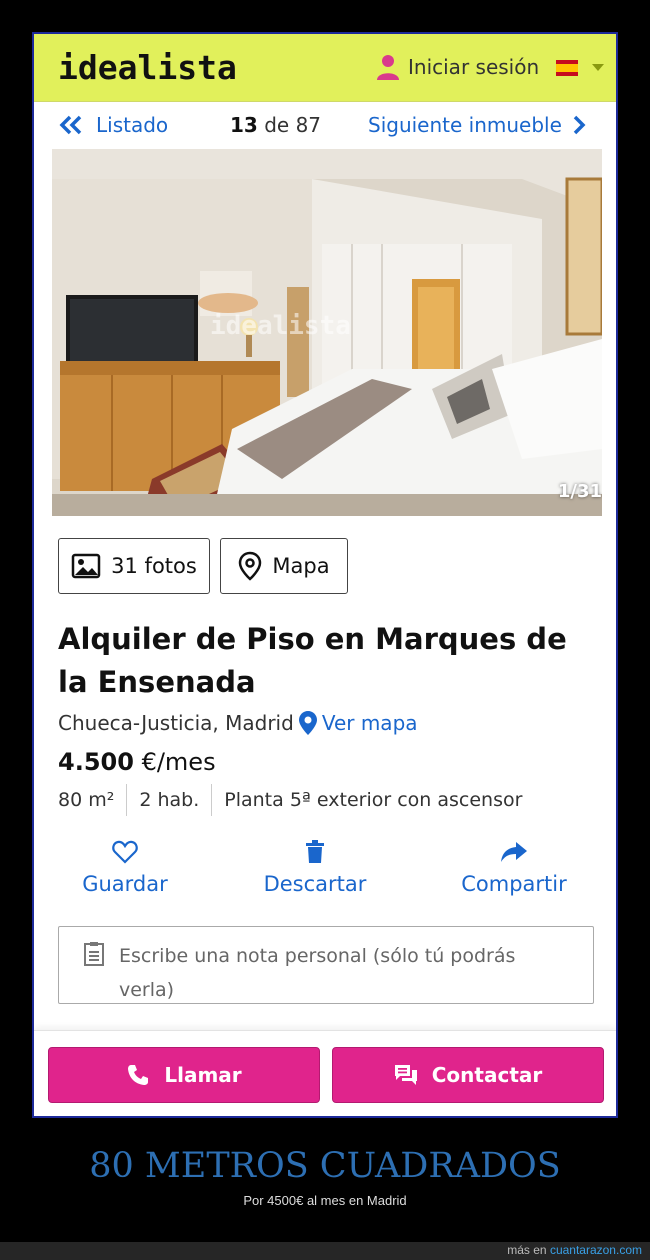  I want to click on site-link: cuantarazon.com, so click(596, 1250).